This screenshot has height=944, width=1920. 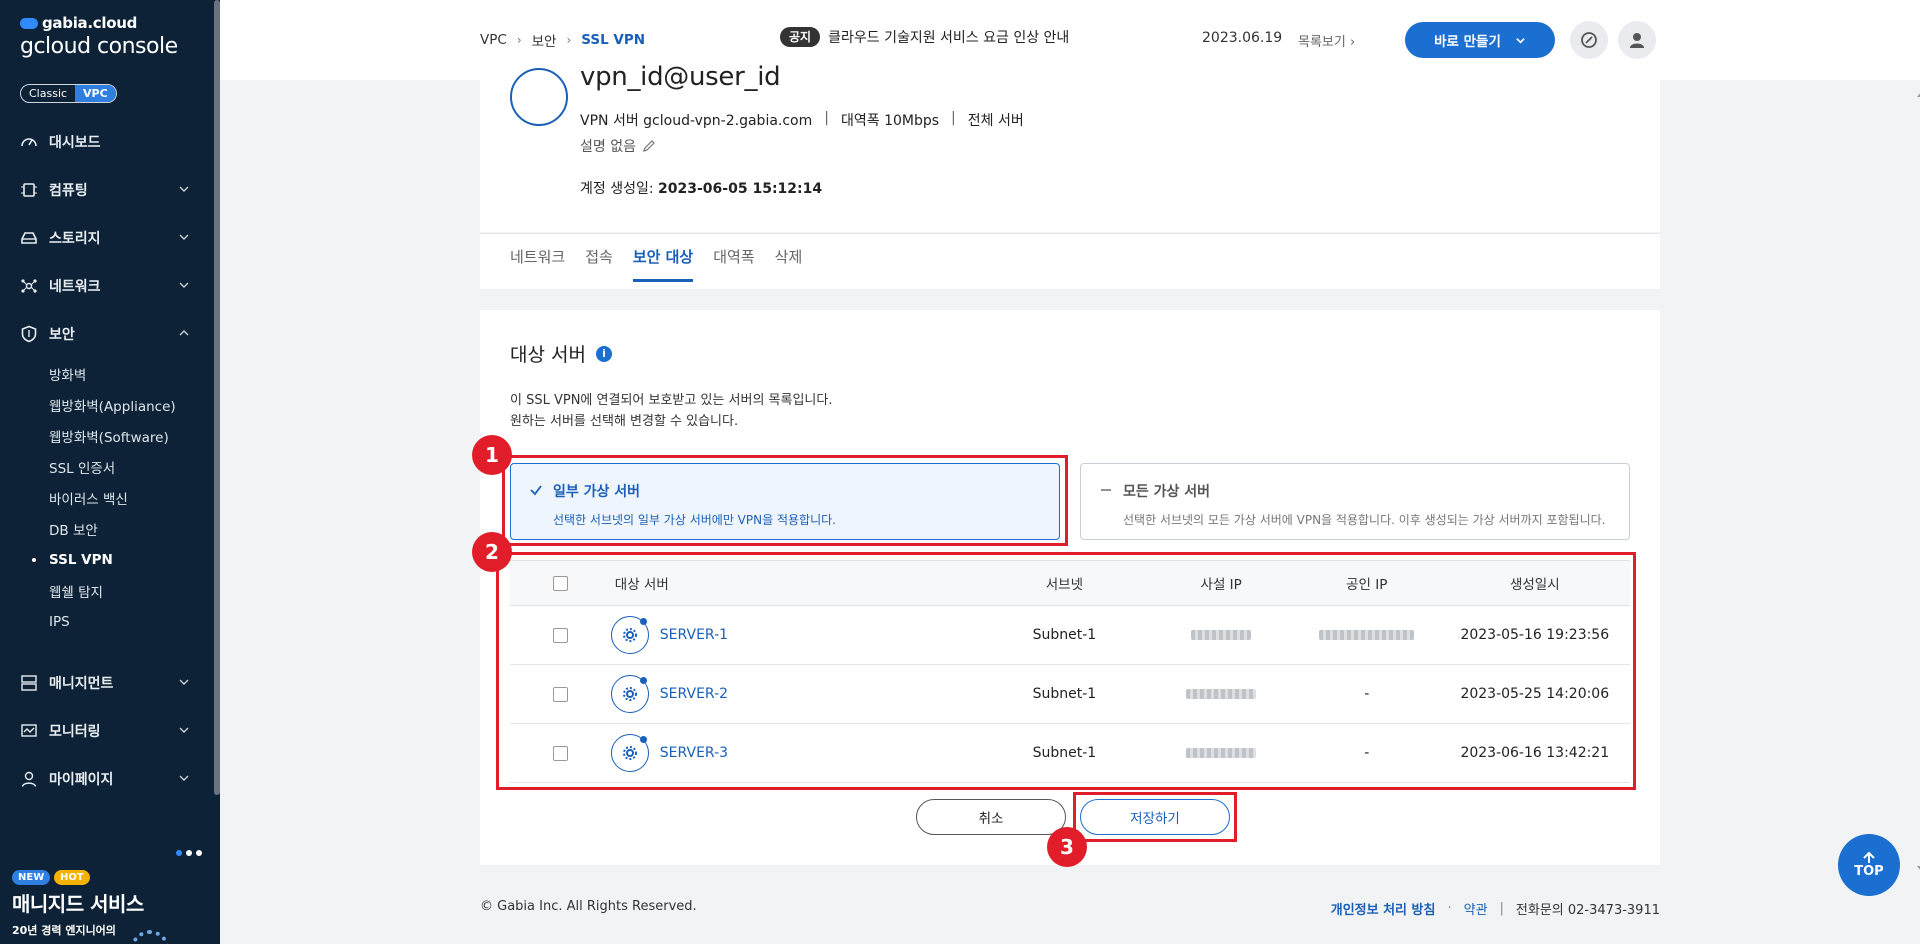 I want to click on sidebar-item-mypage: 마이페이지, so click(x=107, y=779).